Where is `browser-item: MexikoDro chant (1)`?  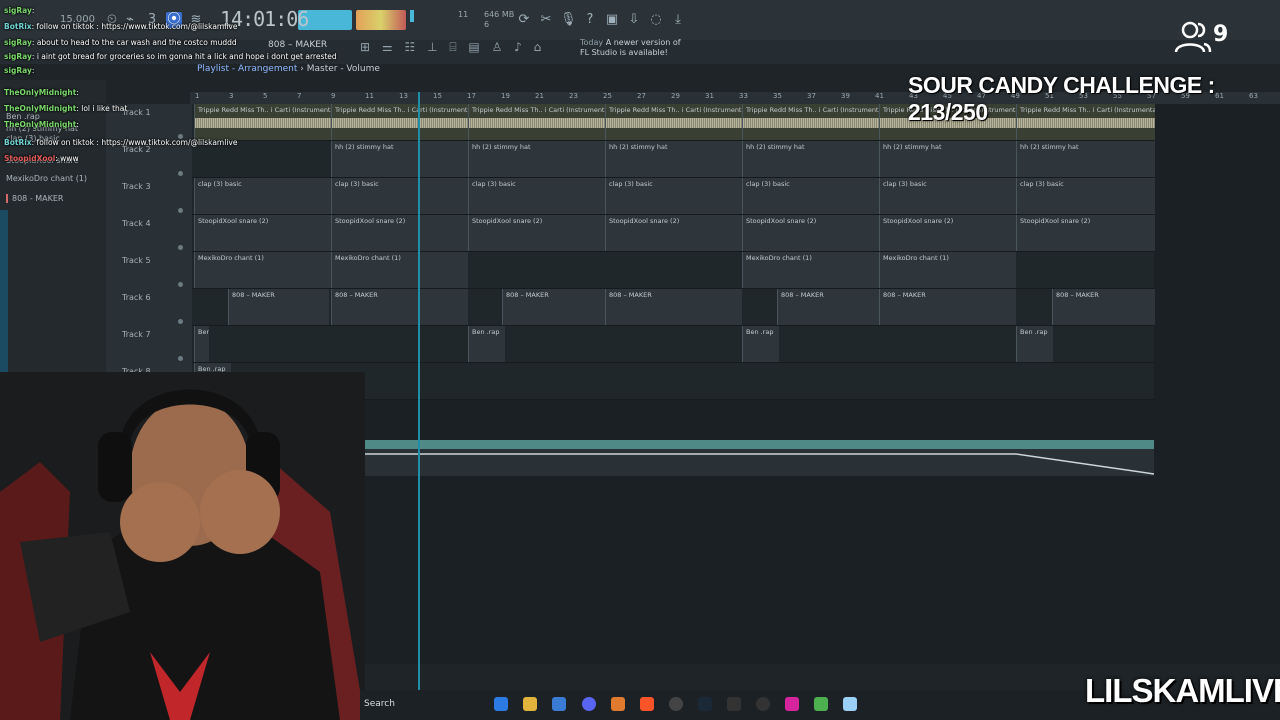
browser-item: MexikoDro chant (1) is located at coordinates (46, 178).